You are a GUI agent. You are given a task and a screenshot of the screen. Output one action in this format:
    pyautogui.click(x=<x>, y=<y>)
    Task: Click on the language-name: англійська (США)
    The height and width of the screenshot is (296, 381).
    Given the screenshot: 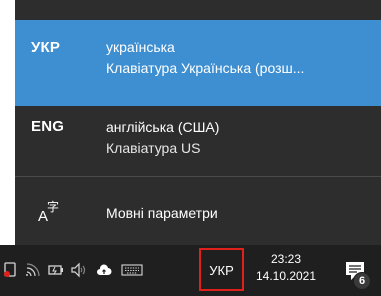 What is the action you would take?
    pyautogui.click(x=163, y=127)
    